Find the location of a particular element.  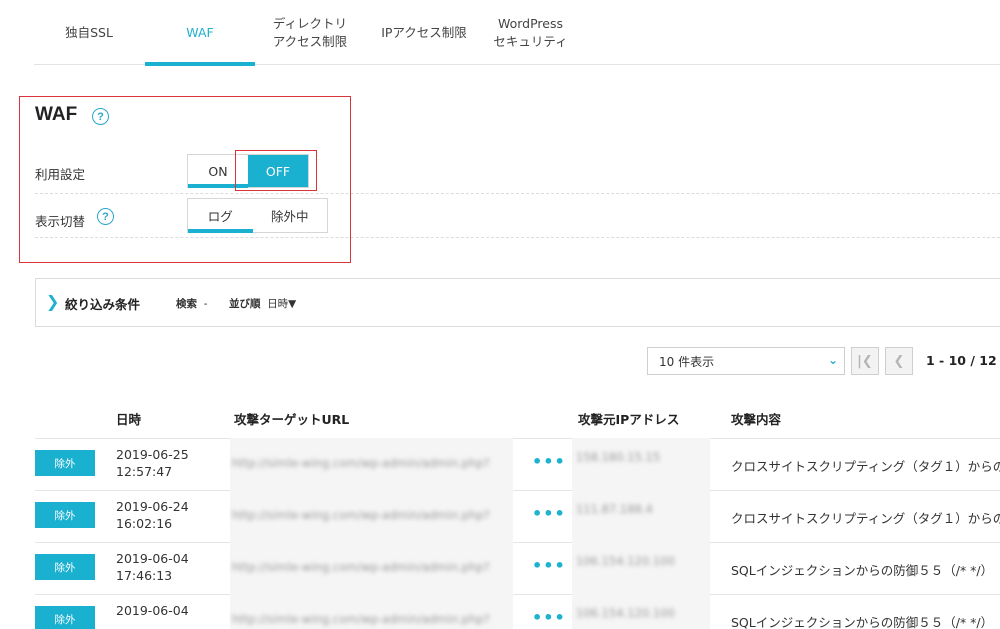

filter-sort-value: 日時▼ is located at coordinates (282, 304).